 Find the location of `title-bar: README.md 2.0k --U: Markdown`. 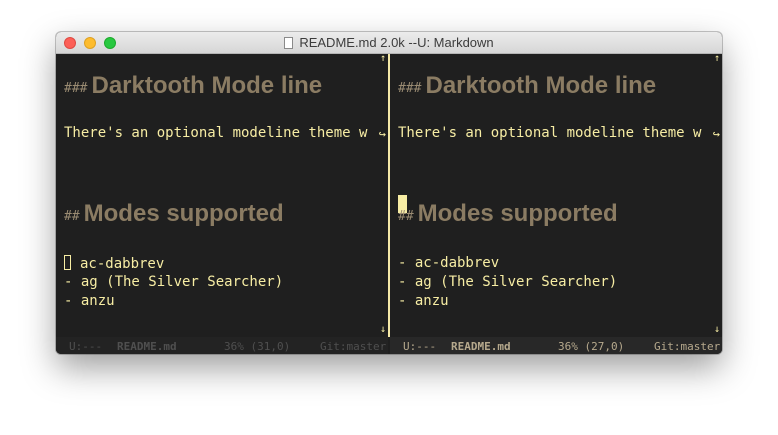

title-bar: README.md 2.0k --U: Markdown is located at coordinates (389, 43).